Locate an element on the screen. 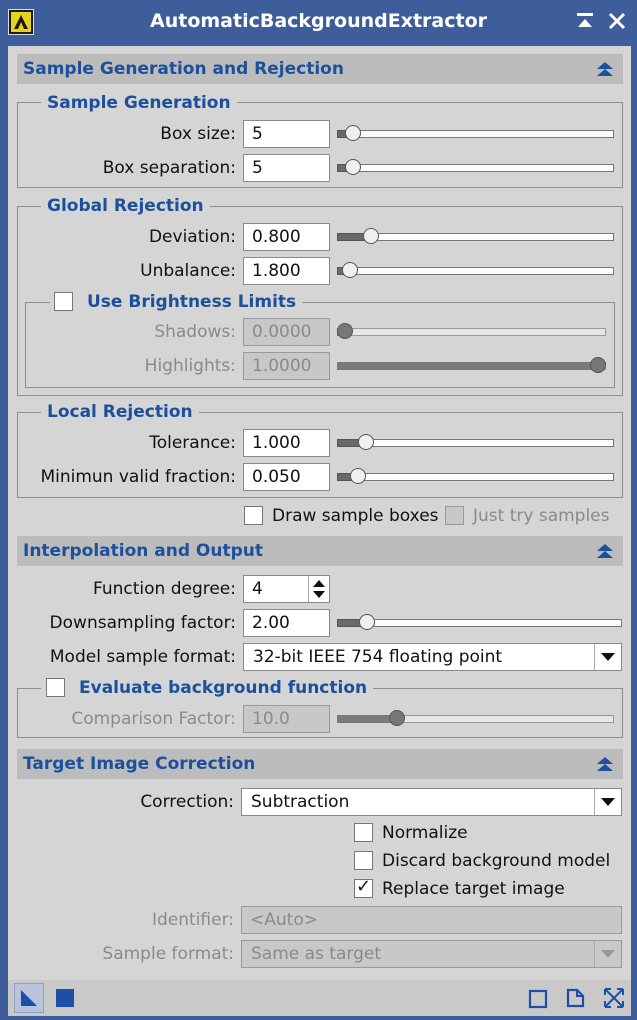 The image size is (637, 1020). model-sample-format-value: 32-bit IEEE 754 floating point is located at coordinates (378, 657).